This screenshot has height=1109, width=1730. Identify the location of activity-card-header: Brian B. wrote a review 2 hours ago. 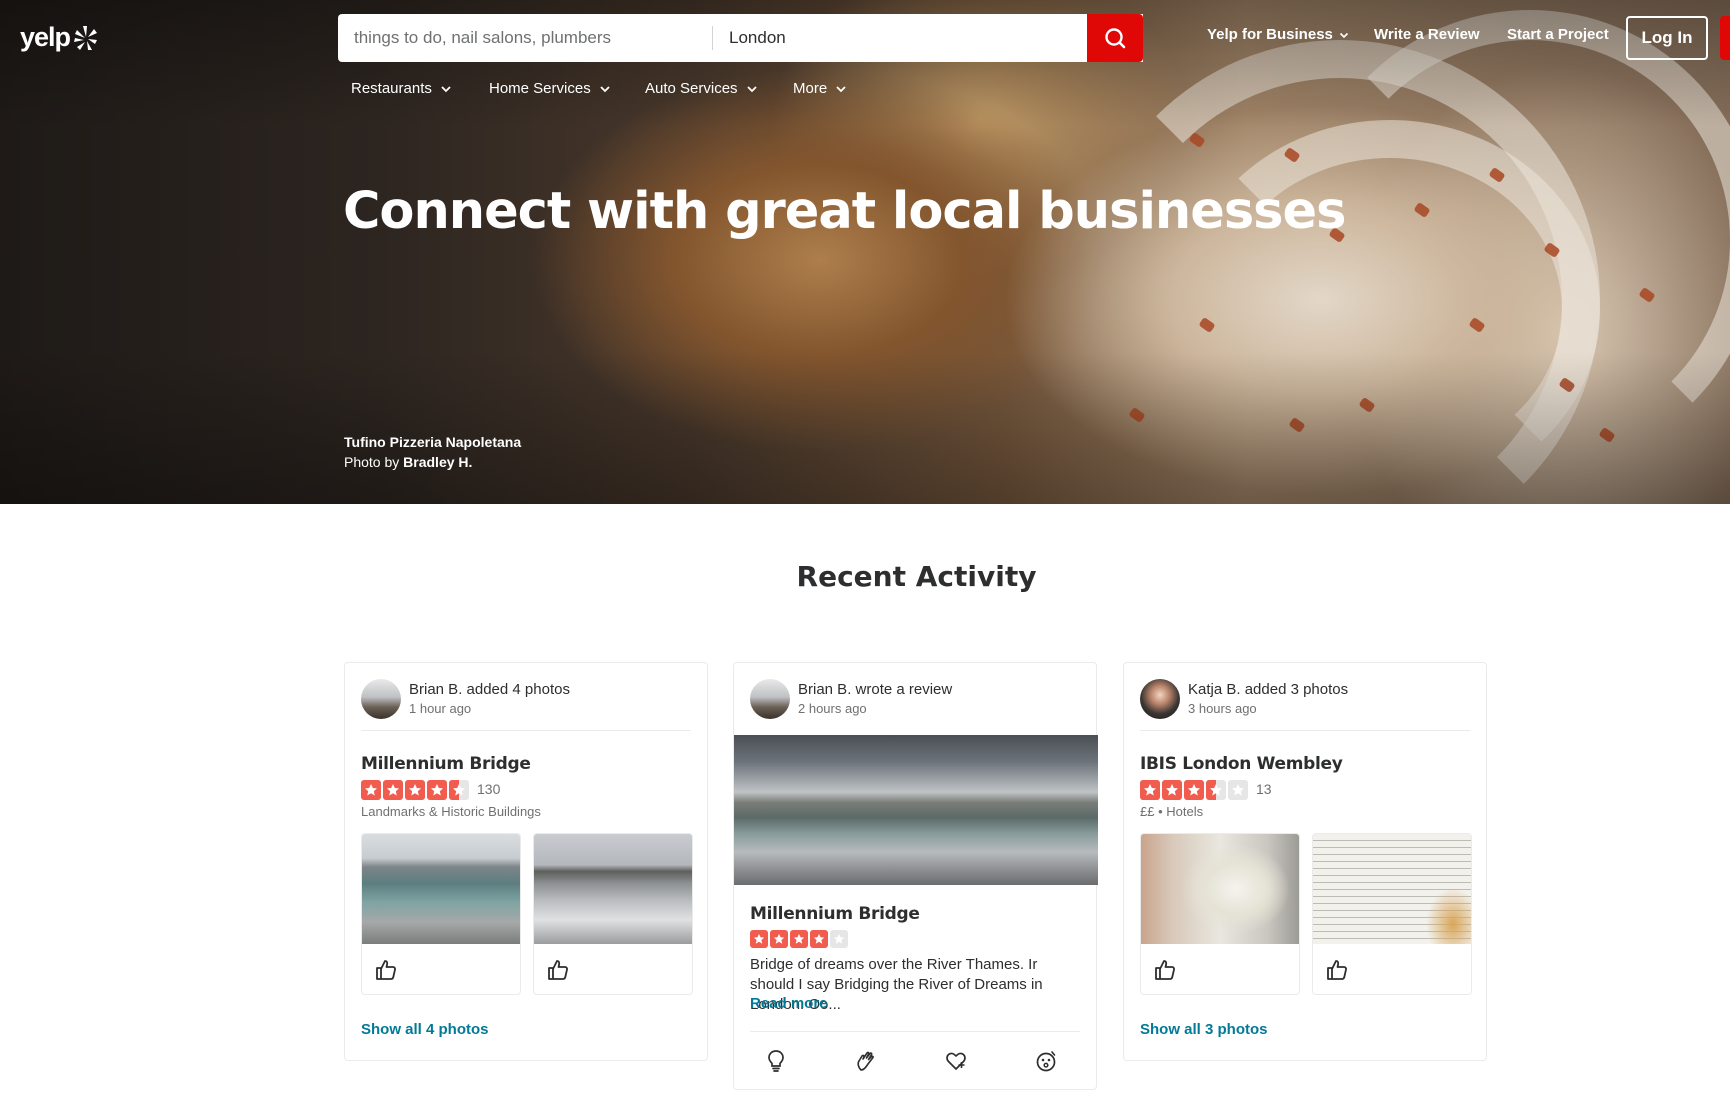
(915, 705).